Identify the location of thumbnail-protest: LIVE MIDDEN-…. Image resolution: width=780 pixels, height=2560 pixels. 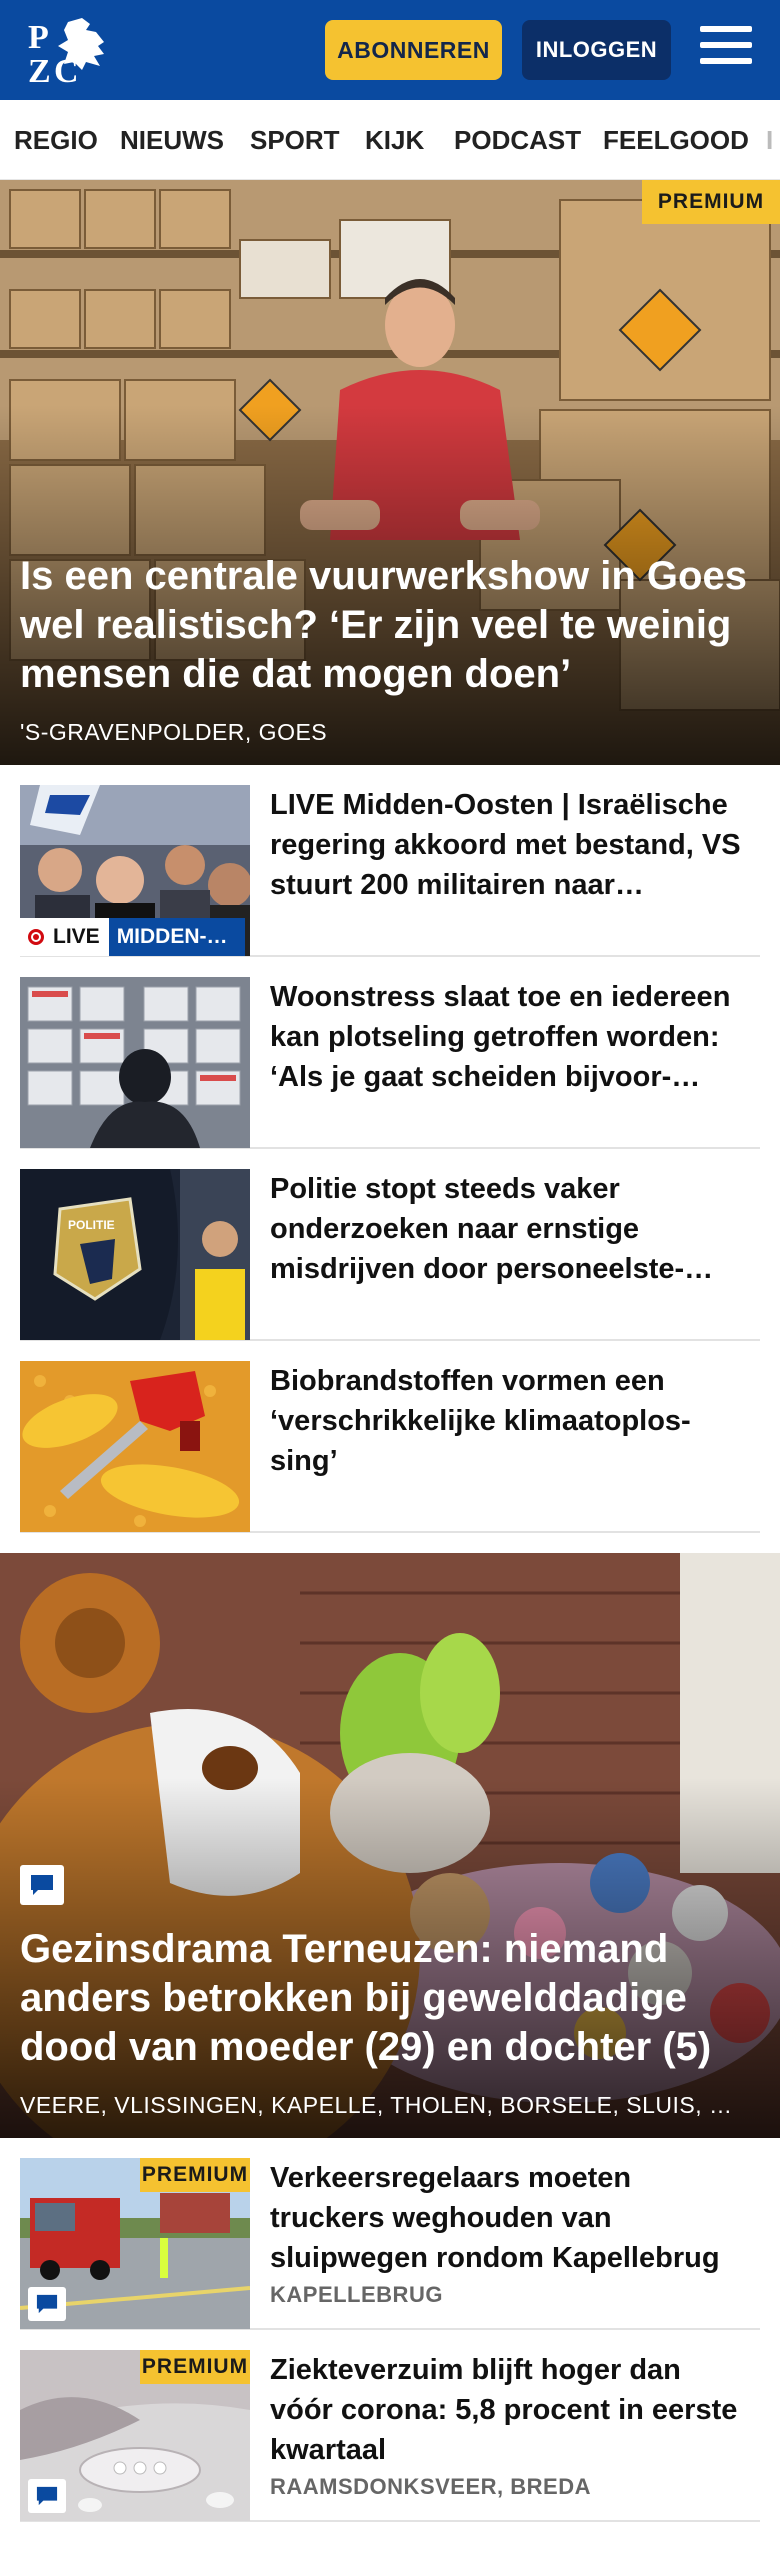
(135, 870).